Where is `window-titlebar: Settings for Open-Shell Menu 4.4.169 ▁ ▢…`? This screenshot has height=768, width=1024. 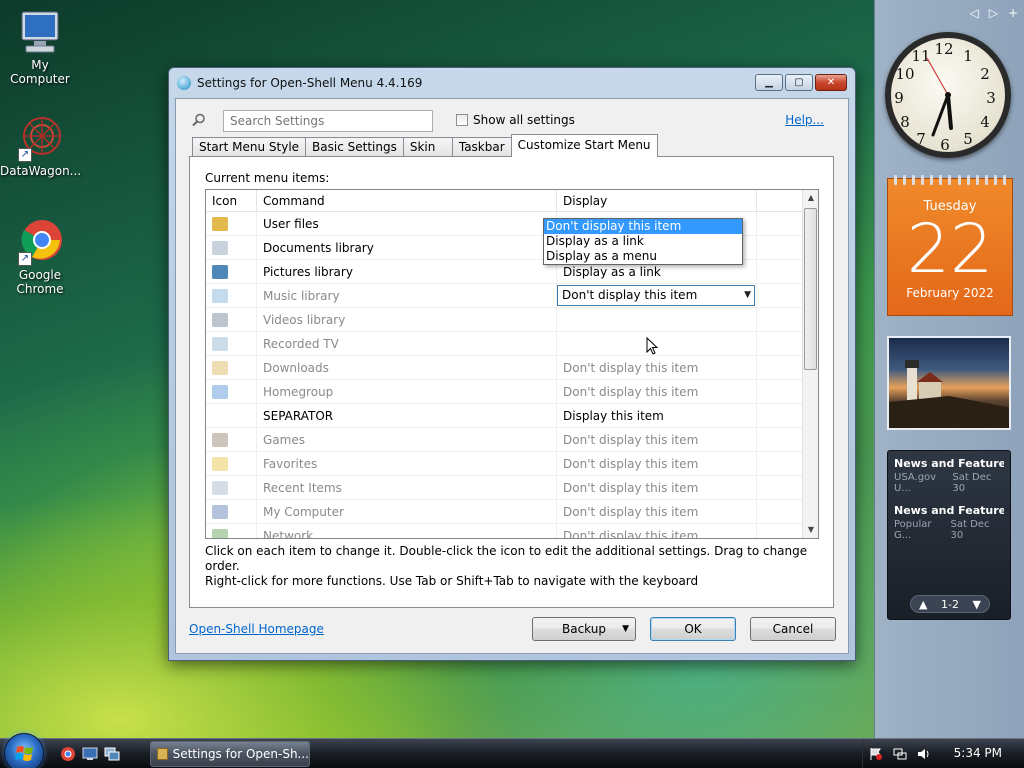 window-titlebar: Settings for Open-Shell Menu 4.4.169 ▁ ▢… is located at coordinates (512, 83).